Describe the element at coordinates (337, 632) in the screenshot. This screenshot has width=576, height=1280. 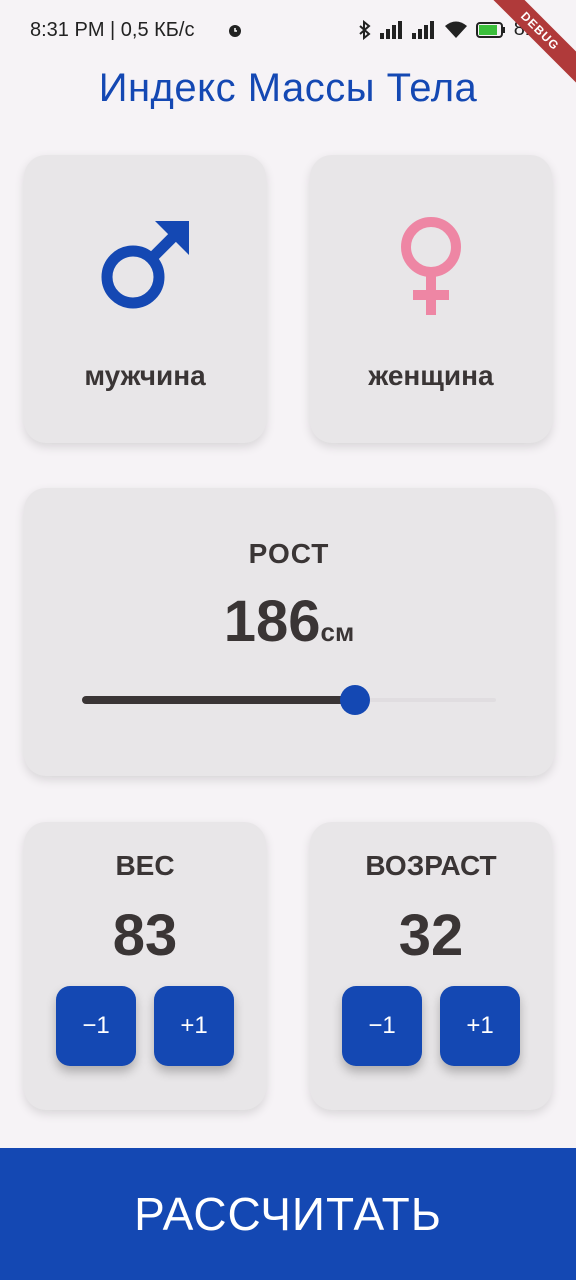
I see `height-unit: см` at that location.